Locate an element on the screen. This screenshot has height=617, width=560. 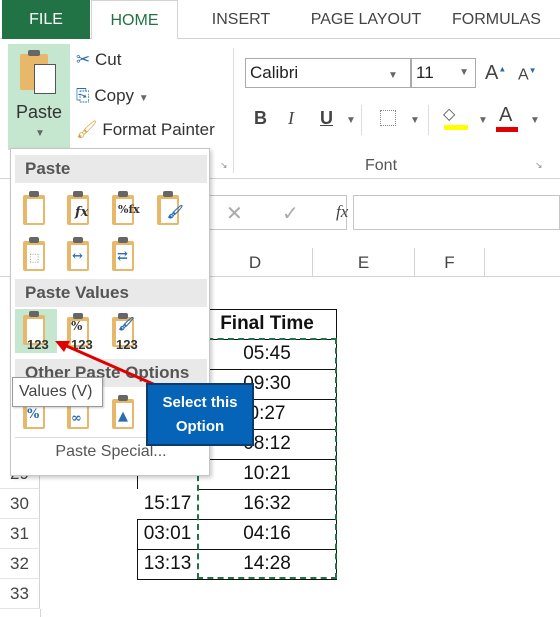
callout-box: Select this Option is located at coordinates (200, 414).